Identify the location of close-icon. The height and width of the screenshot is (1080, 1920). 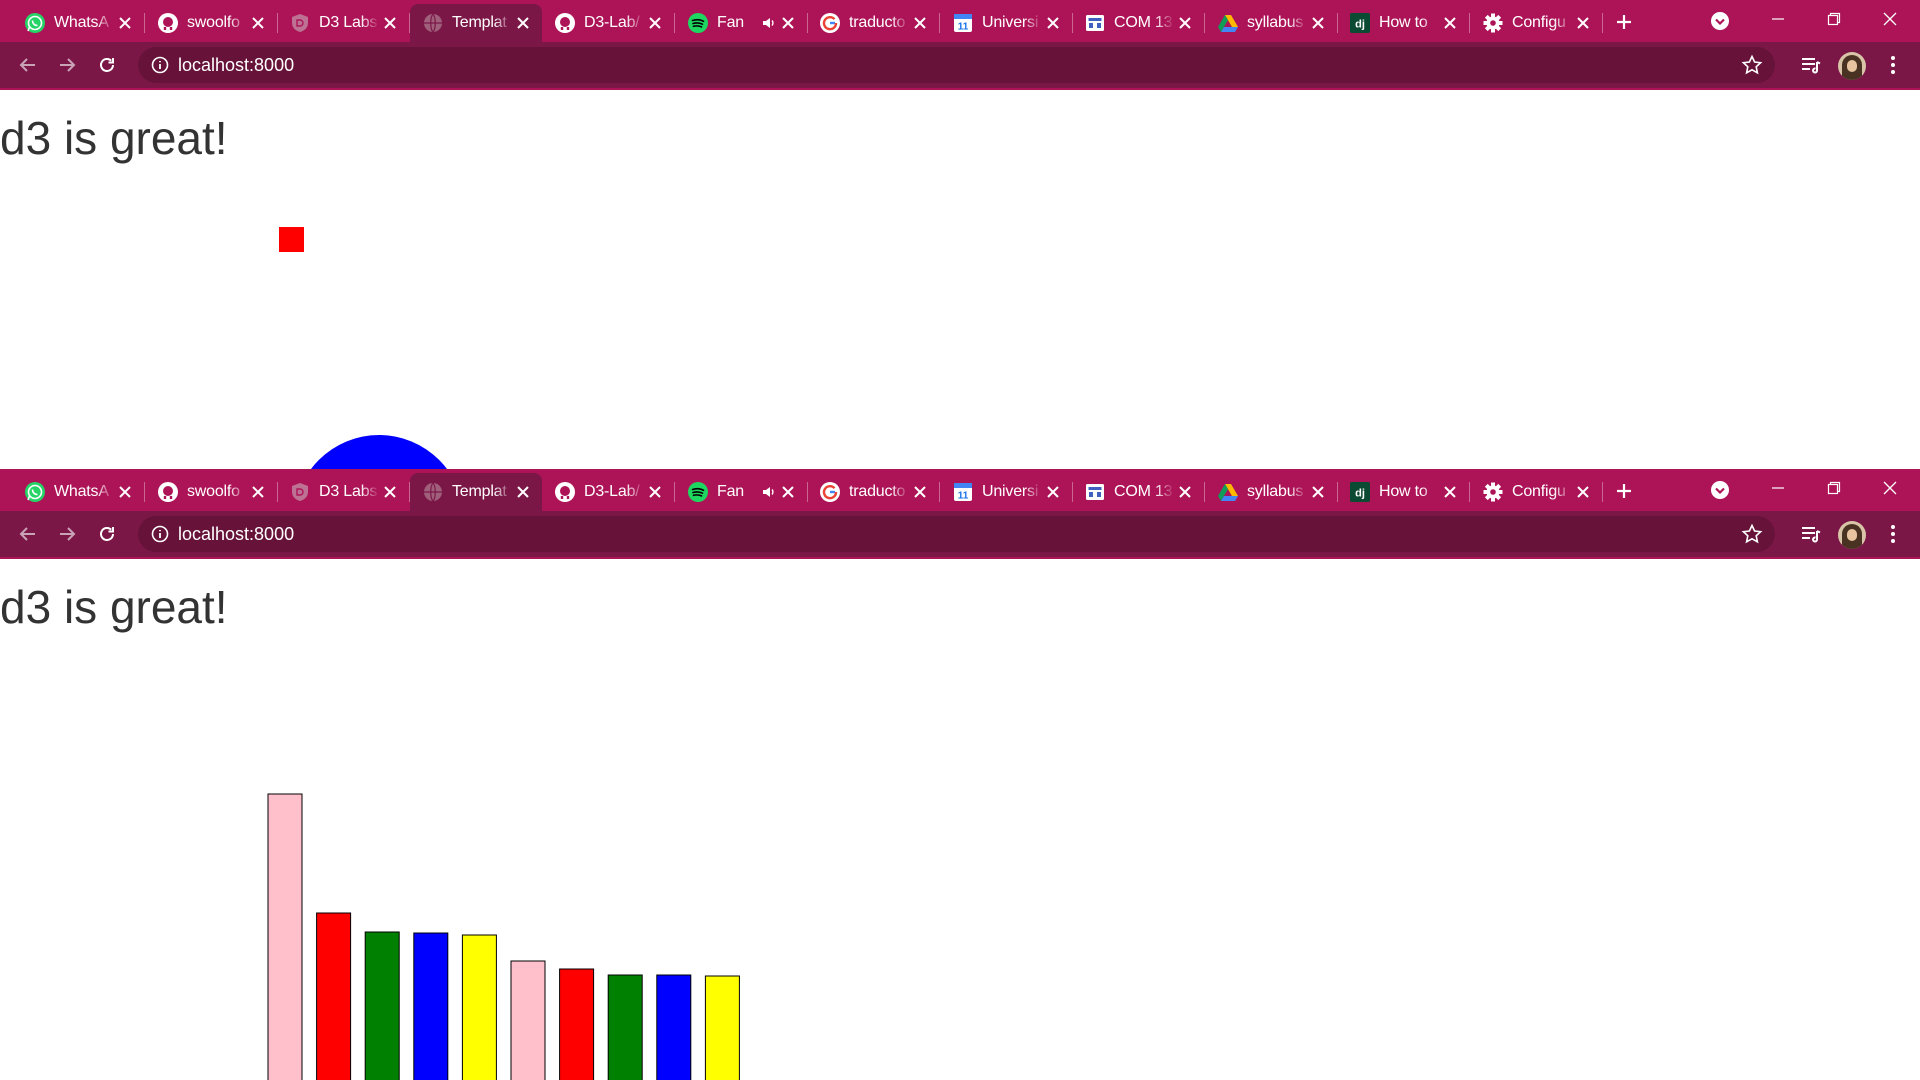
(1890, 488).